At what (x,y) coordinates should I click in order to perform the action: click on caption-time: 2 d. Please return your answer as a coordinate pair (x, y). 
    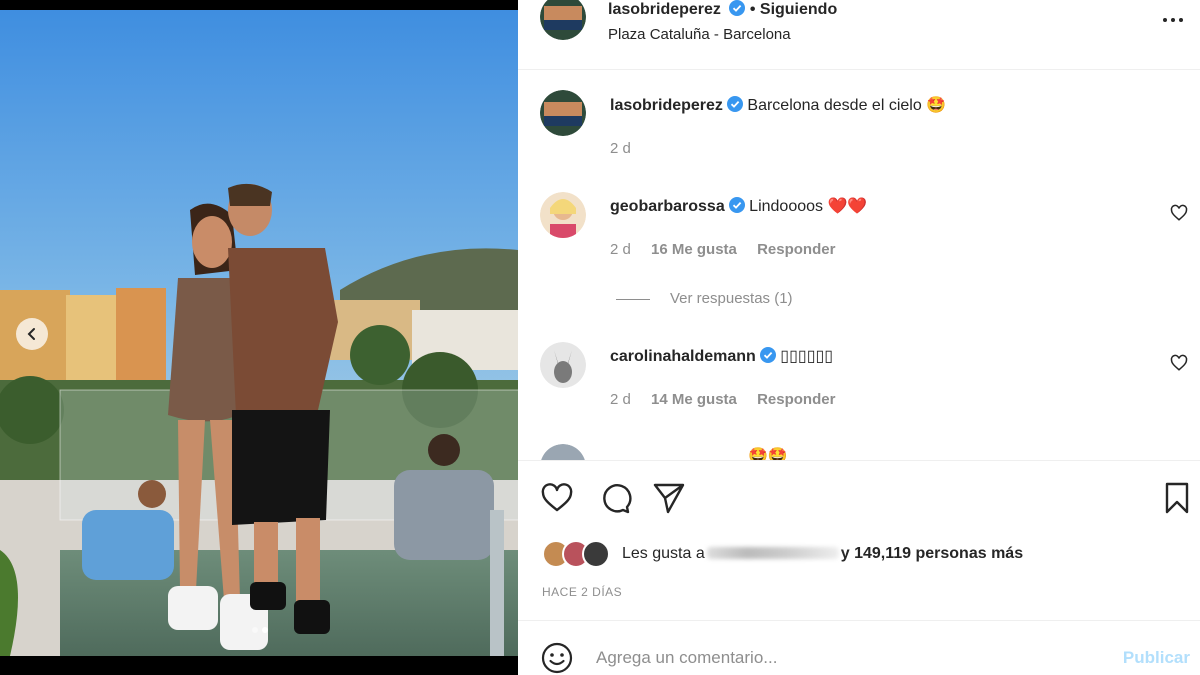
    Looking at the image, I should click on (620, 148).